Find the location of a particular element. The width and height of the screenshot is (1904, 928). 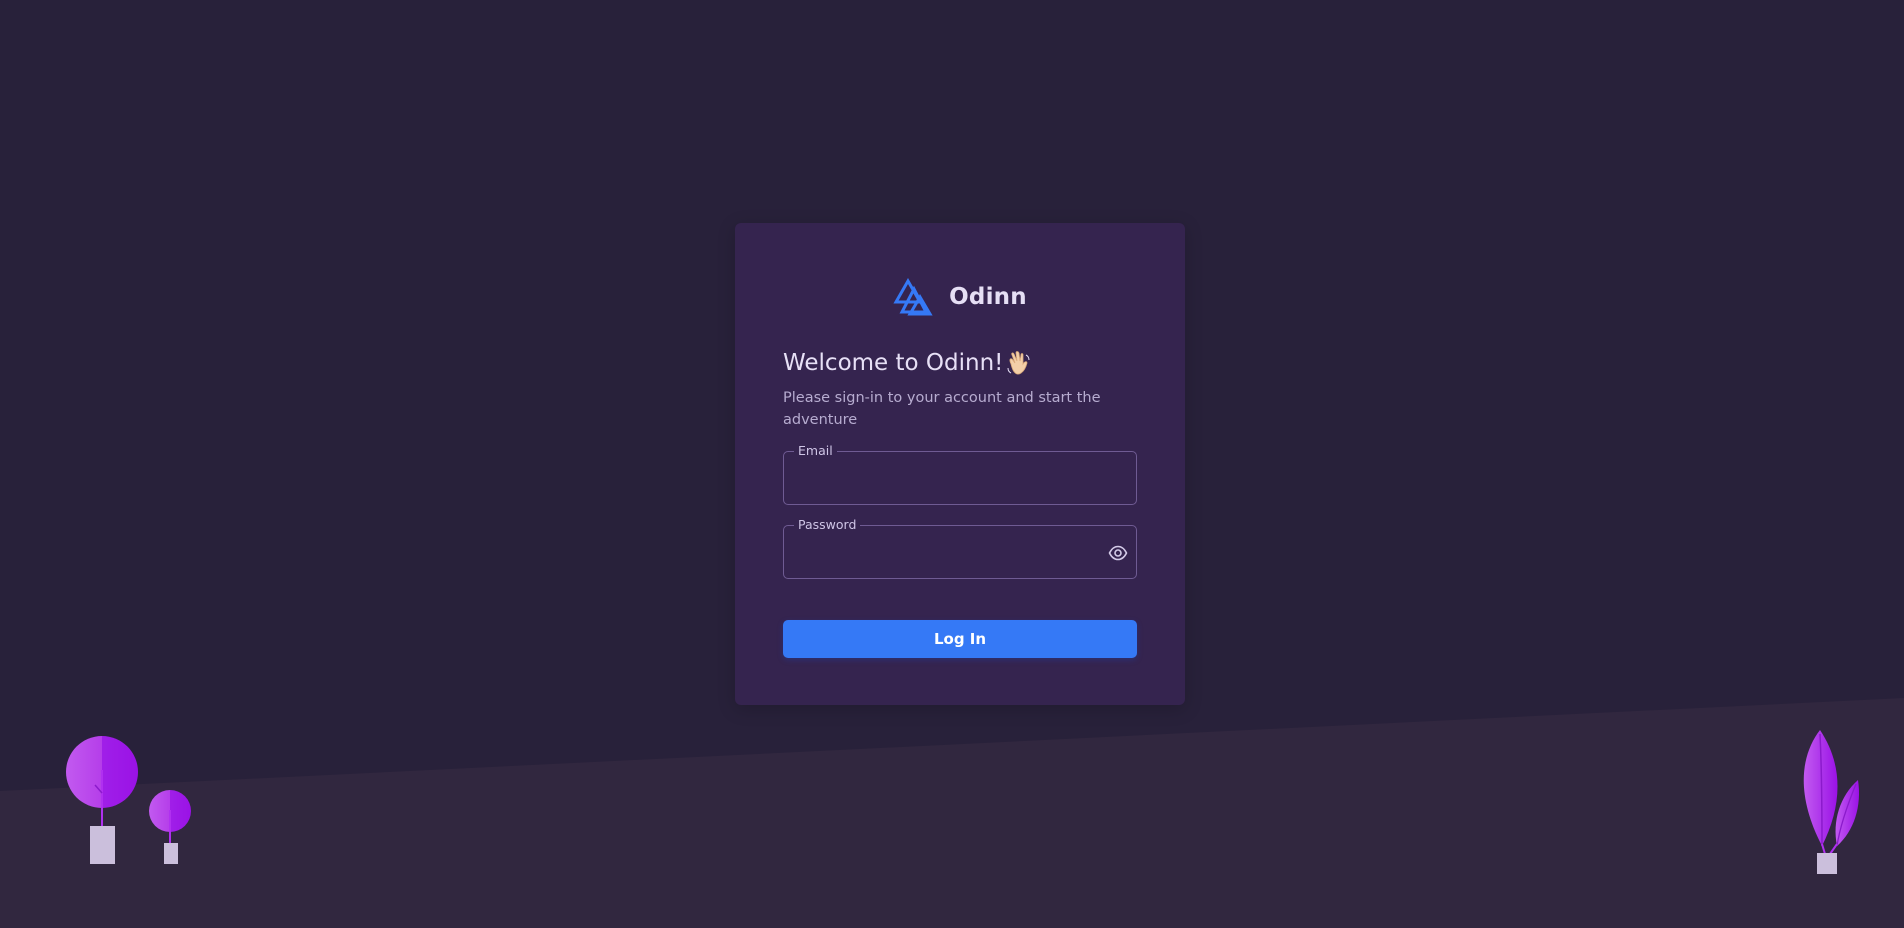

welcome-heading: Welcome to Odinn! is located at coordinates (907, 363).